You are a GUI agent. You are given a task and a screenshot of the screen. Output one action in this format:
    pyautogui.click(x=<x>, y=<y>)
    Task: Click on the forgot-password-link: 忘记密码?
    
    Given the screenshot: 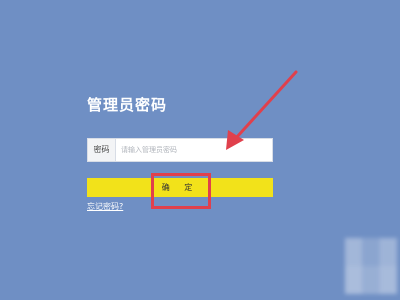 What is the action you would take?
    pyautogui.click(x=105, y=206)
    